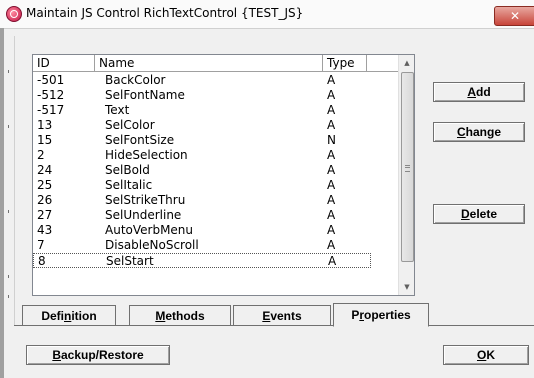 This screenshot has width=534, height=378. Describe the element at coordinates (130, 125) in the screenshot. I see `cell-name: SelColor` at that location.